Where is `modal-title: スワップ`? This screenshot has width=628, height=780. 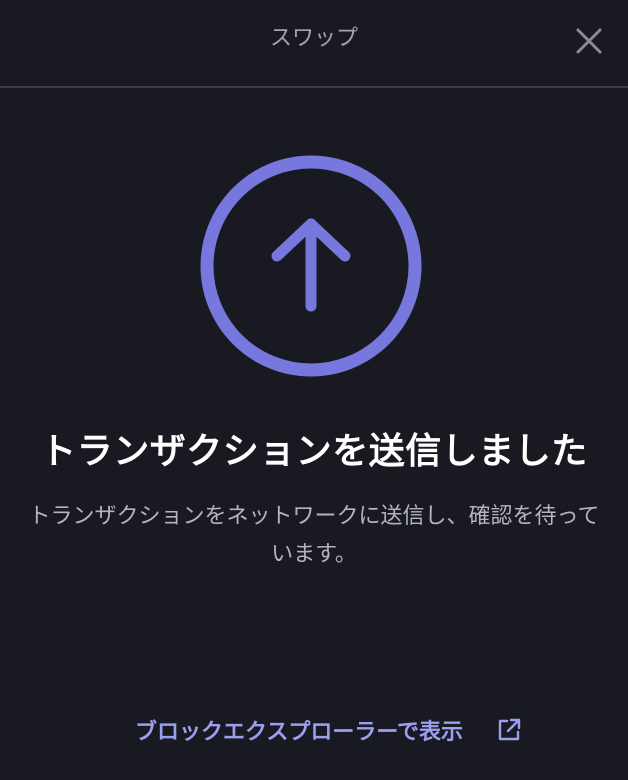
modal-title: スワップ is located at coordinates (313, 38).